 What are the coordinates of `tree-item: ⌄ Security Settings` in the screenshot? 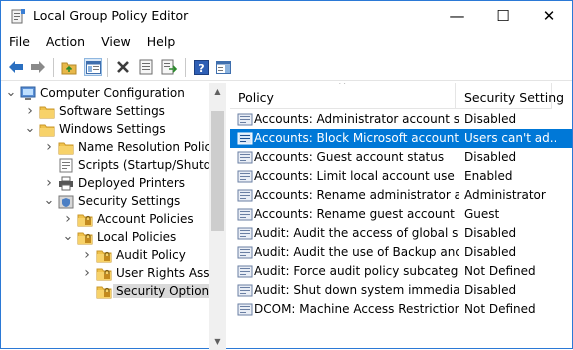 It's located at (105, 202).